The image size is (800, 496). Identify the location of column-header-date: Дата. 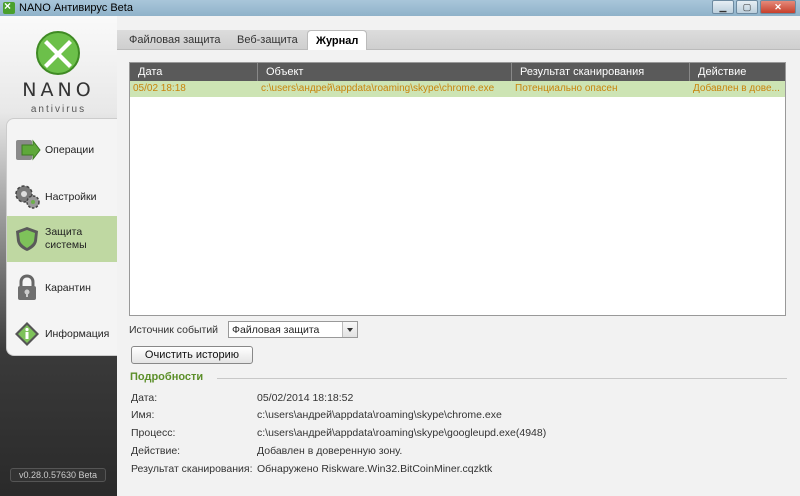
(194, 72).